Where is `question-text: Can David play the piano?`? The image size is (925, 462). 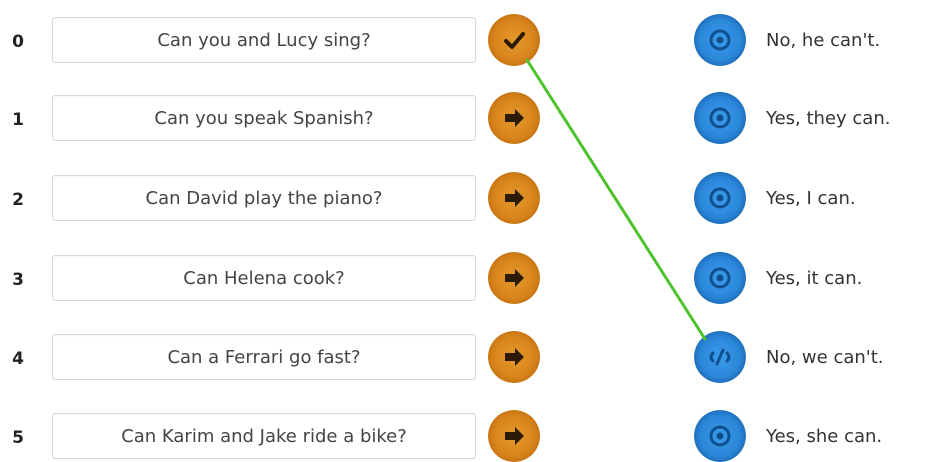
question-text: Can David play the piano? is located at coordinates (264, 198).